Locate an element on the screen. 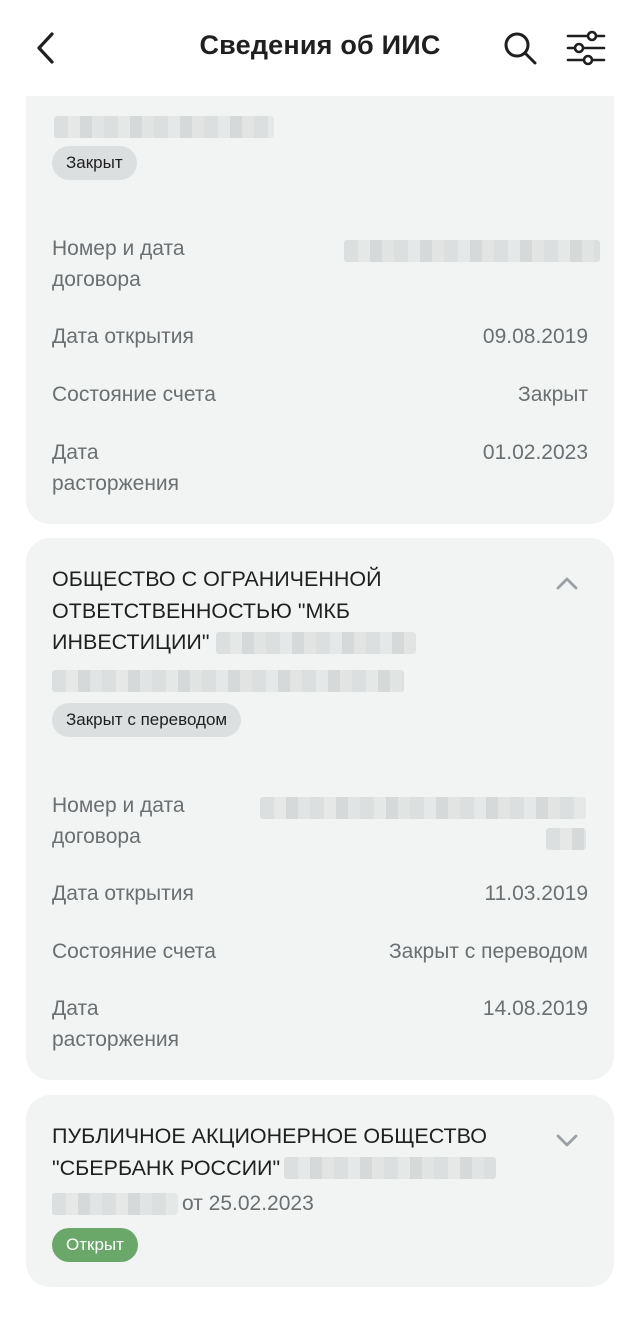  app-header: Сведения об ИИС is located at coordinates (320, 48).